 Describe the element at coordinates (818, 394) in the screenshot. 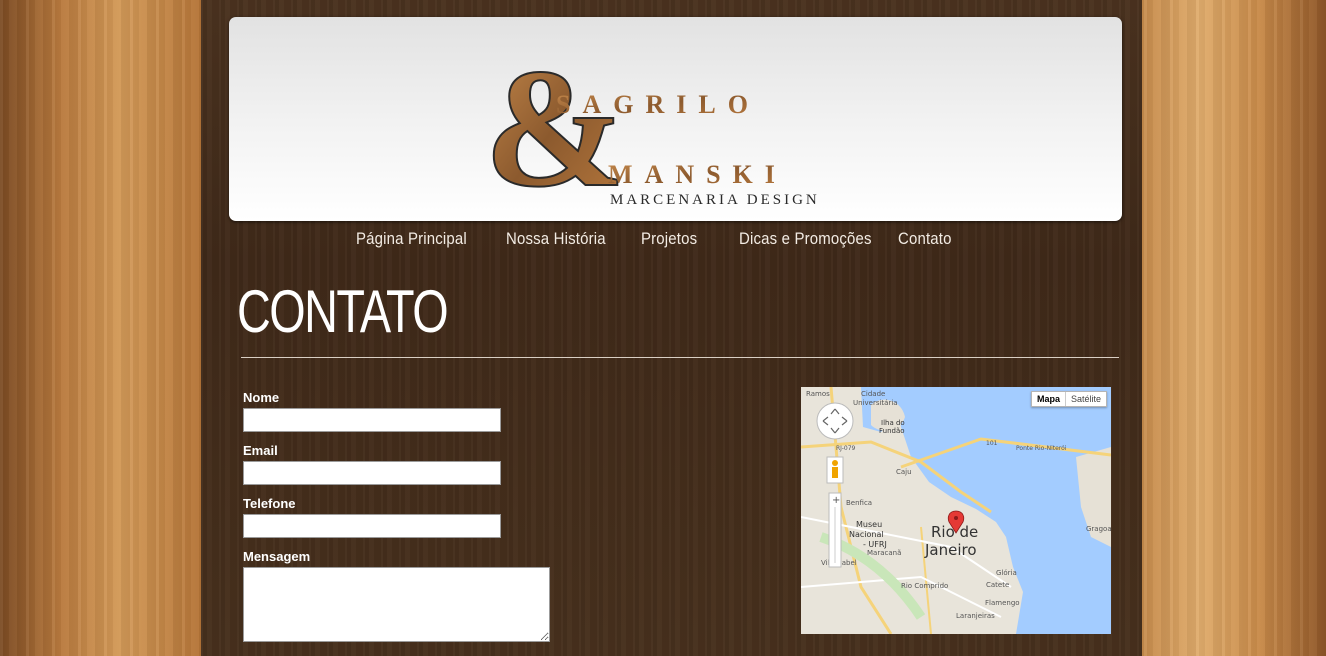

I see `map-label-ramos: Ramos` at that location.